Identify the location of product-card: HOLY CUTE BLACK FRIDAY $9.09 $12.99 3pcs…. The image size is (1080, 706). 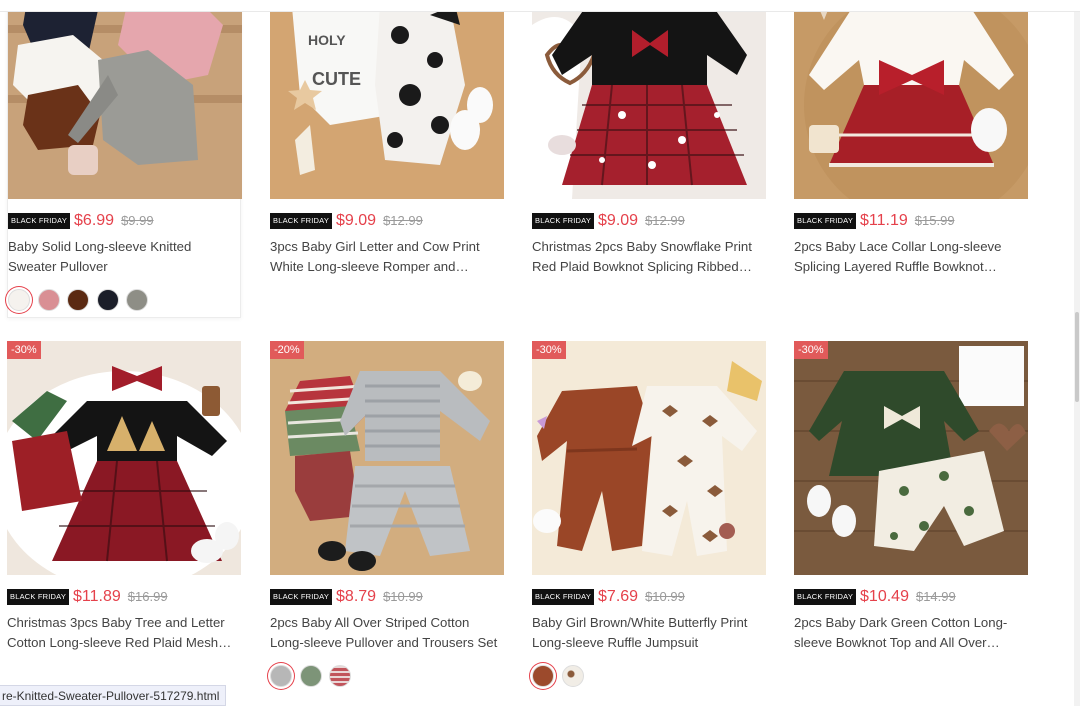
(387, 138).